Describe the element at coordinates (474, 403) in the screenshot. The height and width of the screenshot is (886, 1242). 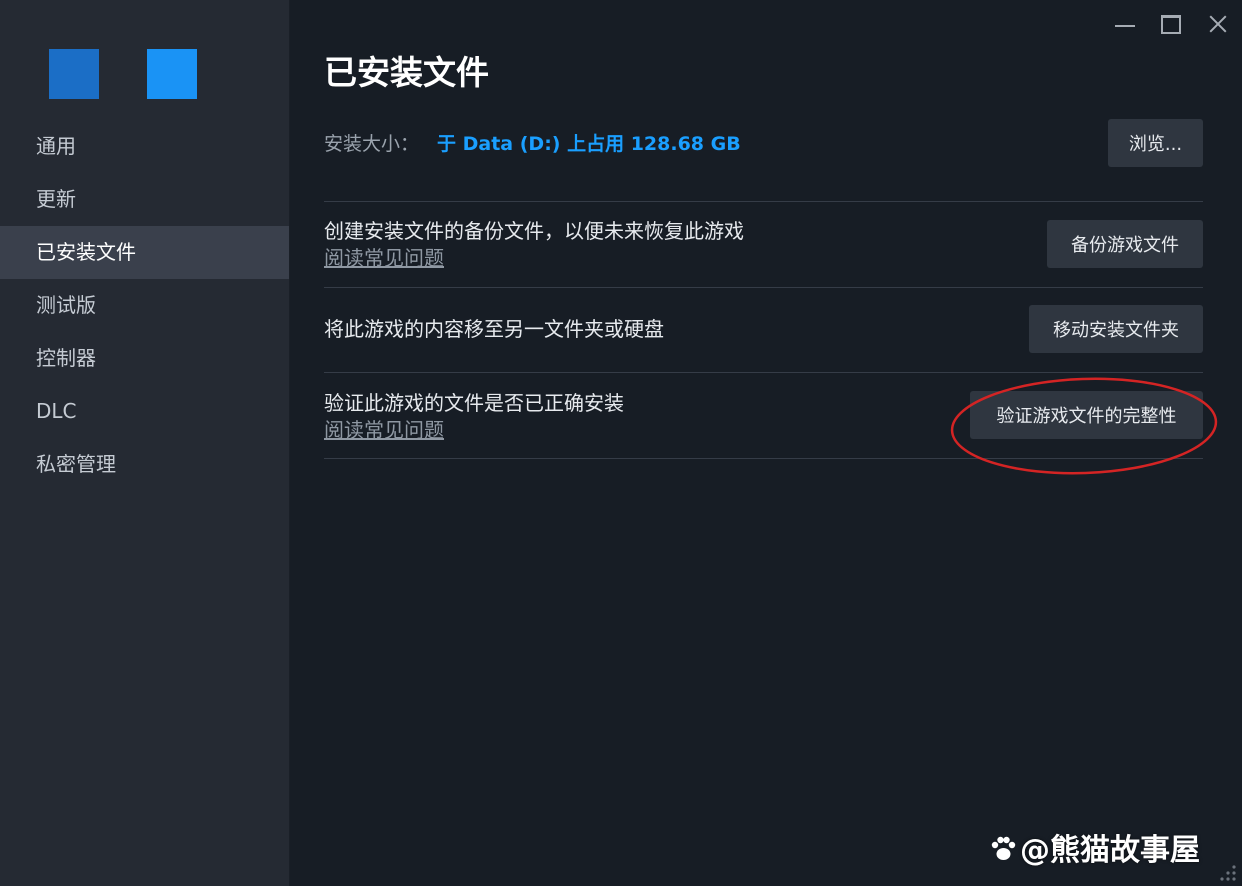
I see `verify-description: 验证此游戏的文件是否已正确安装` at that location.